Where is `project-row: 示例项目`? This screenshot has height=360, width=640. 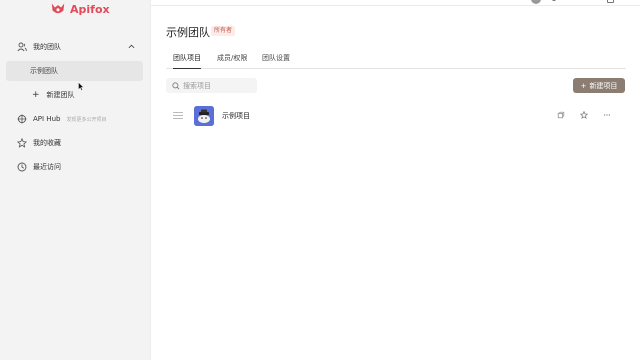 project-row: 示例项目 is located at coordinates (396, 116).